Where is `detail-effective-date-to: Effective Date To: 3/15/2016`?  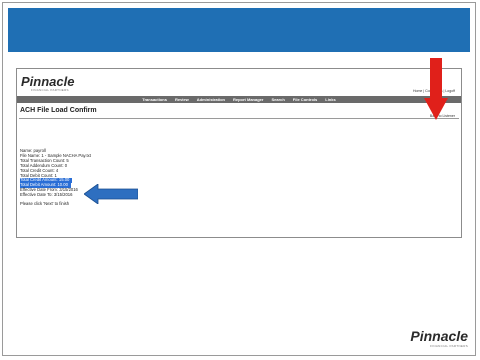 detail-effective-date-to: Effective Date To: 3/15/2016 is located at coordinates (46, 195).